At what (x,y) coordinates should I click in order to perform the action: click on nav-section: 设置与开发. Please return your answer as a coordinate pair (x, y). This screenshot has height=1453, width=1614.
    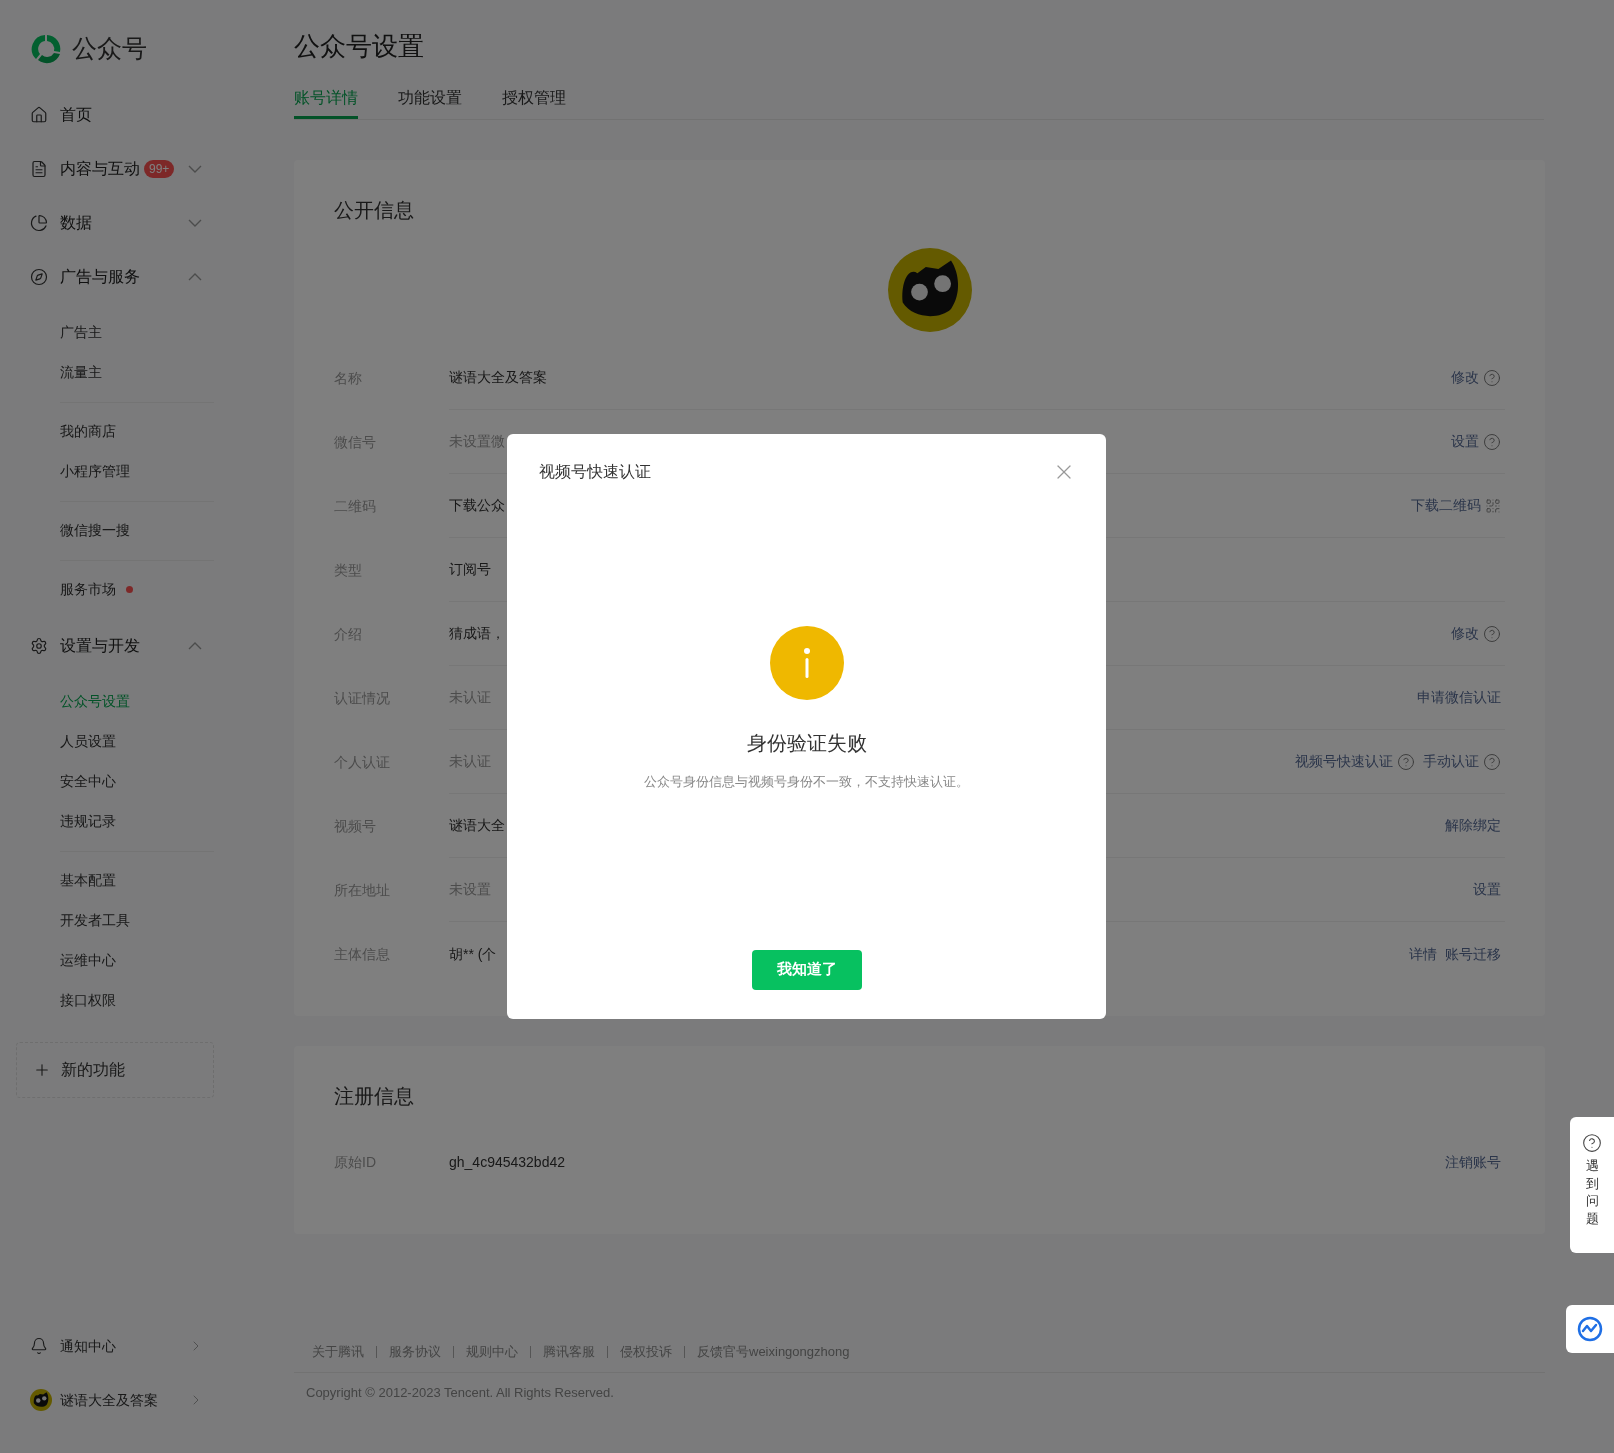
    Looking at the image, I should click on (122, 645).